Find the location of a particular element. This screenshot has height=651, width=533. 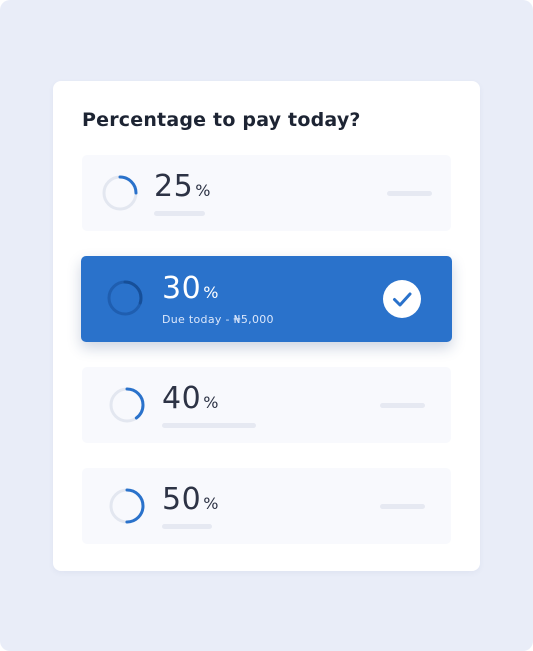

option-30-percent: 30% Due today - ₦5,000 is located at coordinates (266, 299).